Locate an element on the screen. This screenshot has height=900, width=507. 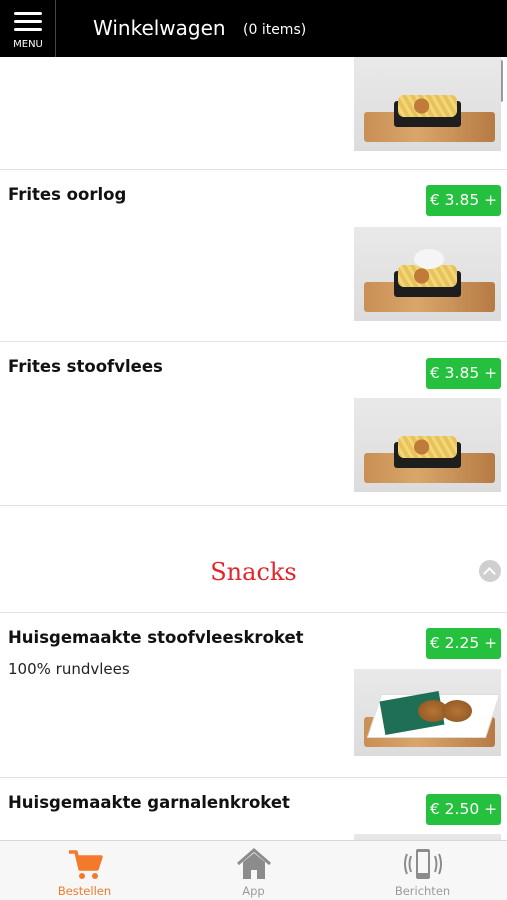
cart-item-count: (0 items) is located at coordinates (275, 30).